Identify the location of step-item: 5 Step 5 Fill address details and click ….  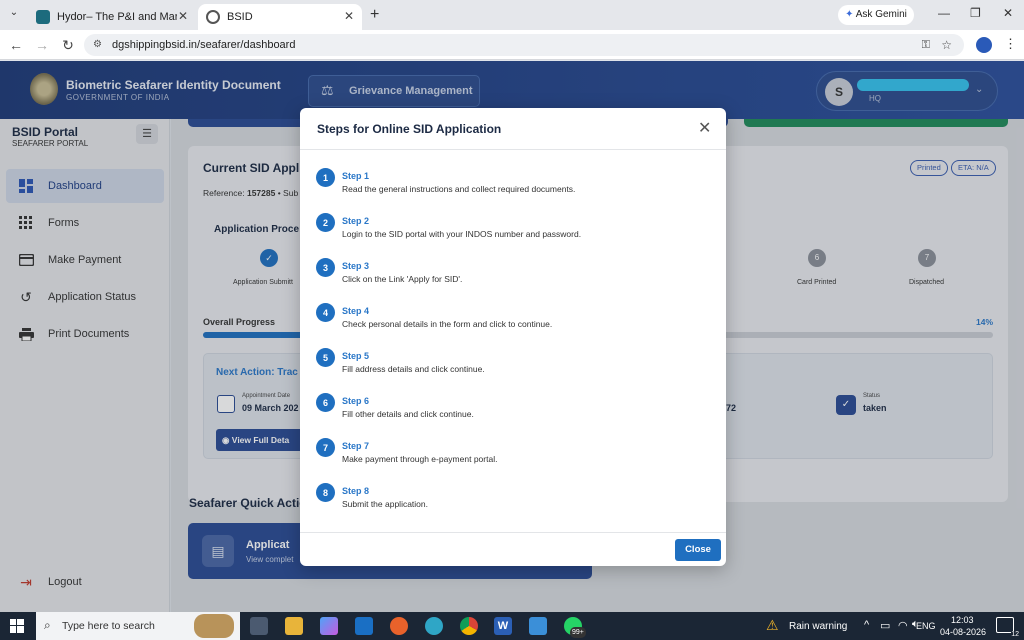
(516, 366).